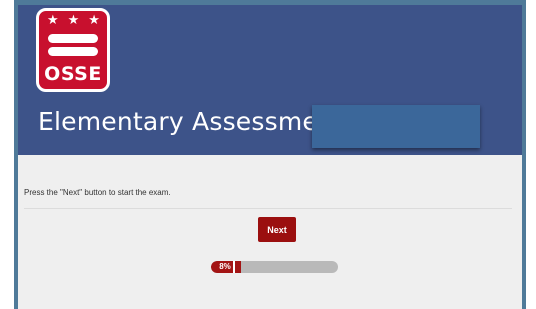  I want to click on divider, so click(268, 208).